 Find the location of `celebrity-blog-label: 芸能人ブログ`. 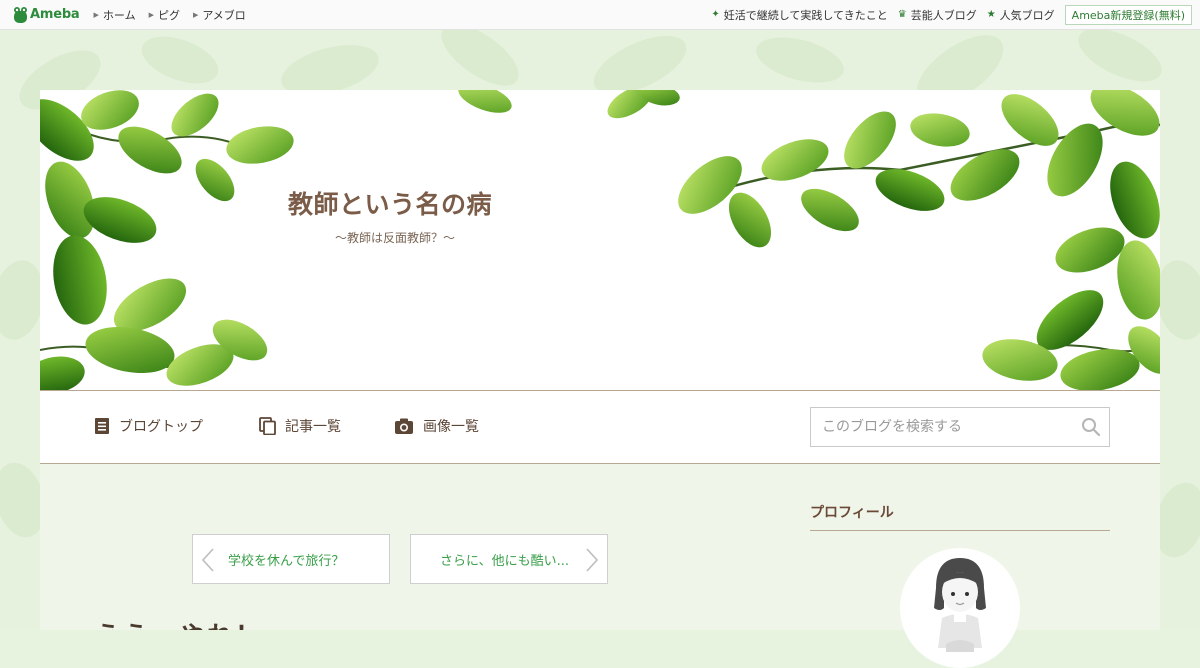

celebrity-blog-label: 芸能人ブログ is located at coordinates (943, 15).